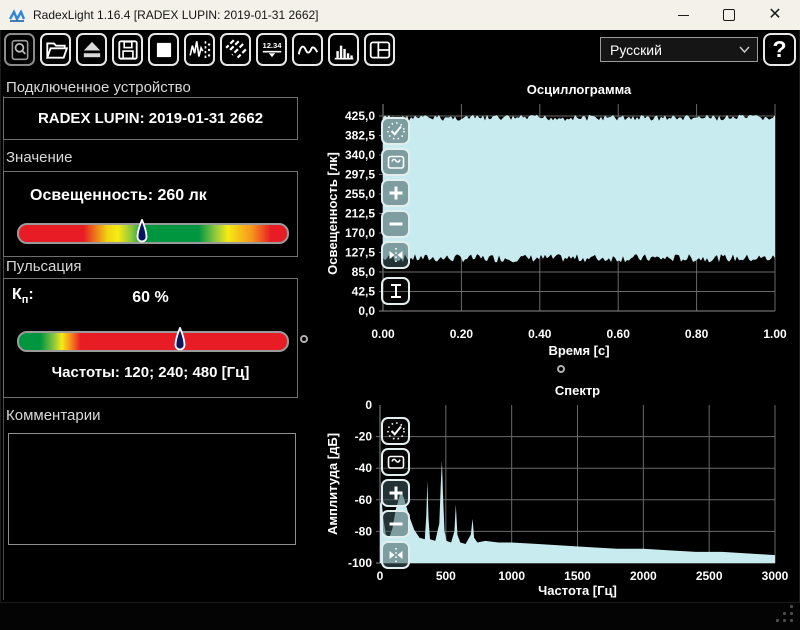 The width and height of the screenshot is (800, 630). I want to click on chart-title: Осциллограмма, so click(579, 89).